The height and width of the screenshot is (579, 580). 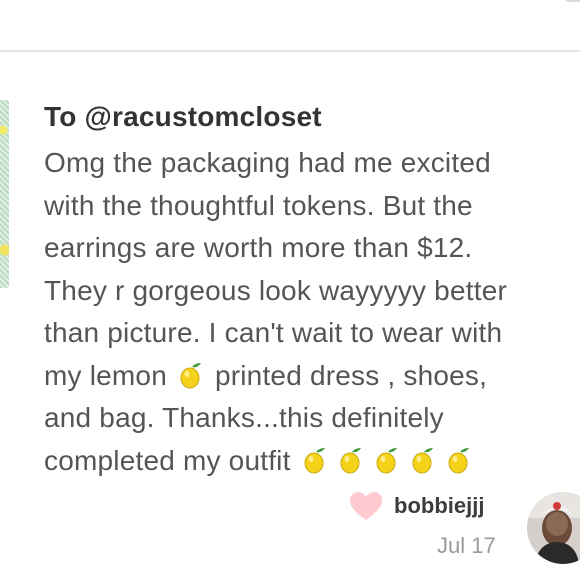 I want to click on message-line-8: completed my outfit, so click(x=312, y=461).